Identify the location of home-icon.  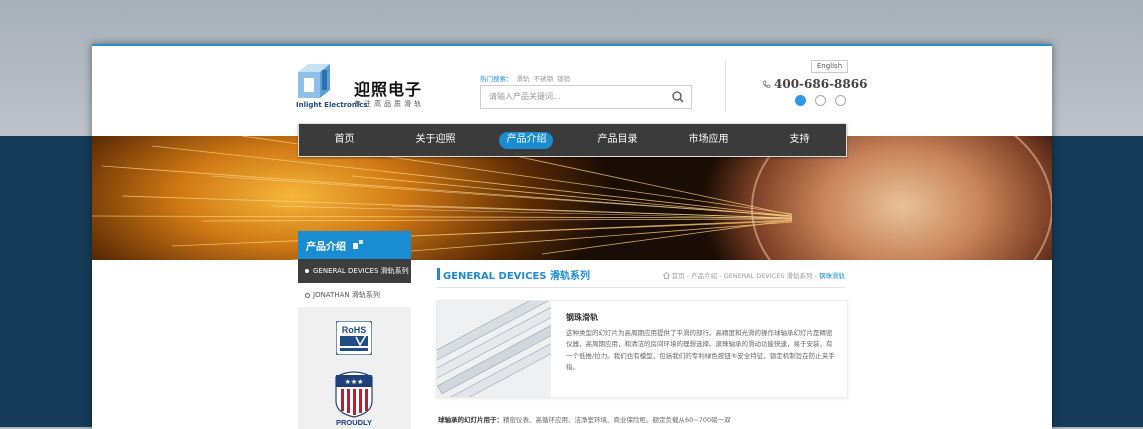
(666, 275).